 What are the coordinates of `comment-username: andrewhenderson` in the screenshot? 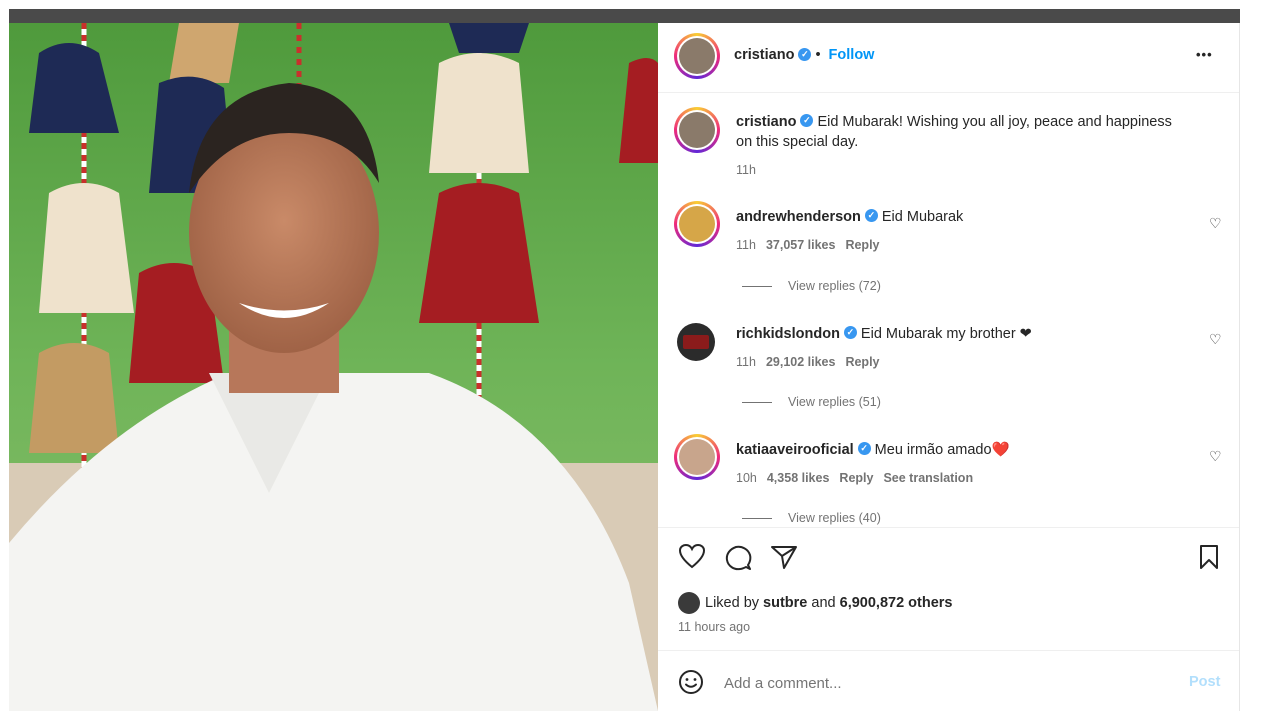 It's located at (798, 217).